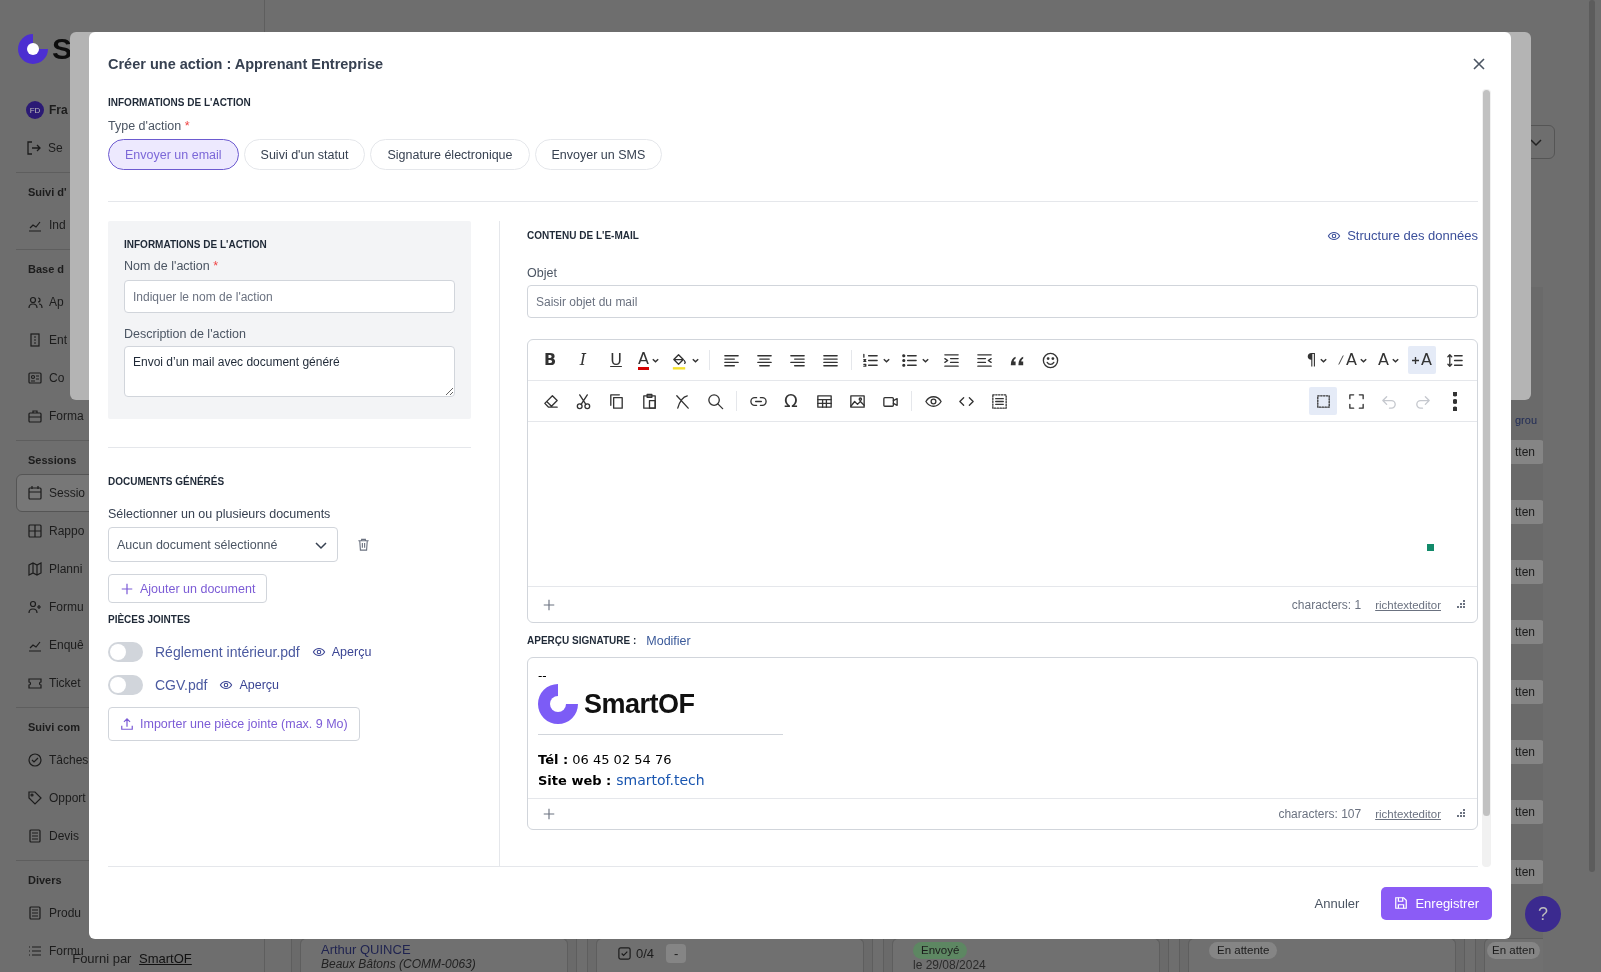  Describe the element at coordinates (676, 953) in the screenshot. I see `tag: -` at that location.